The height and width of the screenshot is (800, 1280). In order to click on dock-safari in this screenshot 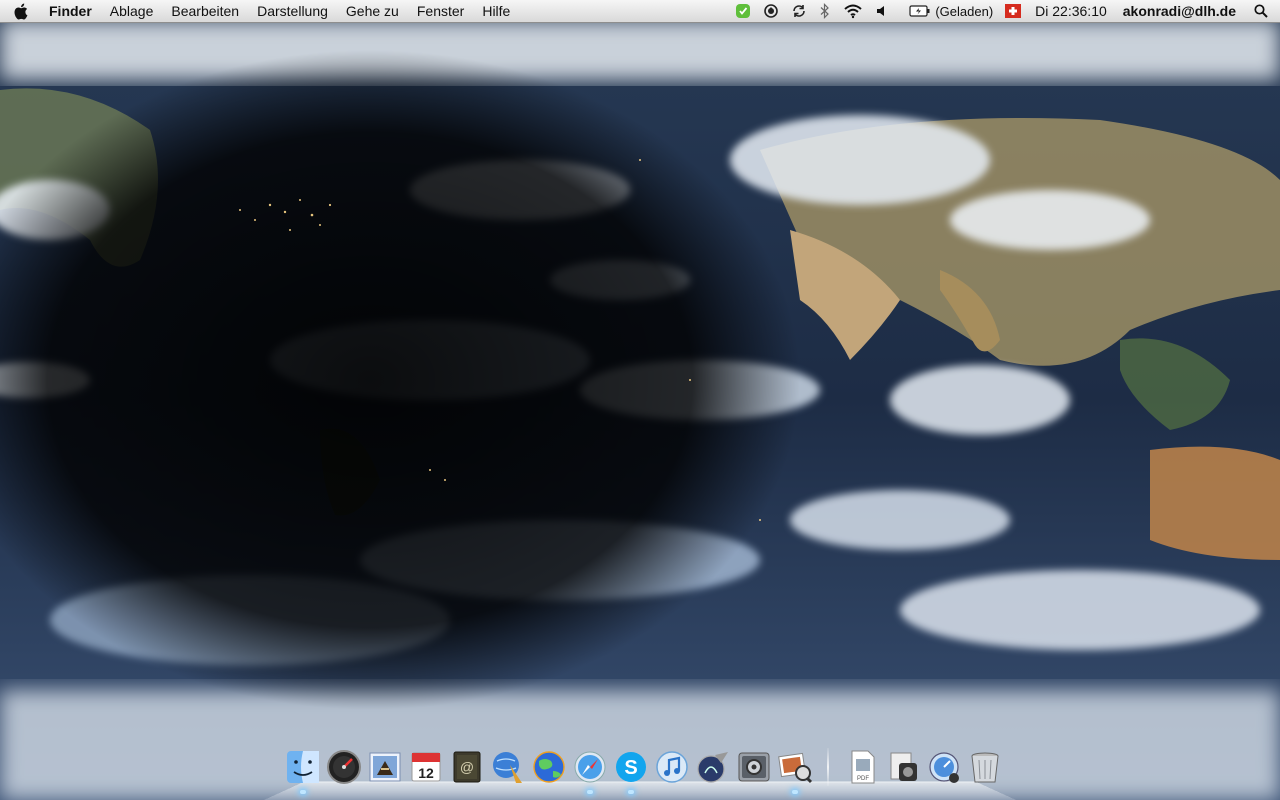, I will do `click(590, 771)`.